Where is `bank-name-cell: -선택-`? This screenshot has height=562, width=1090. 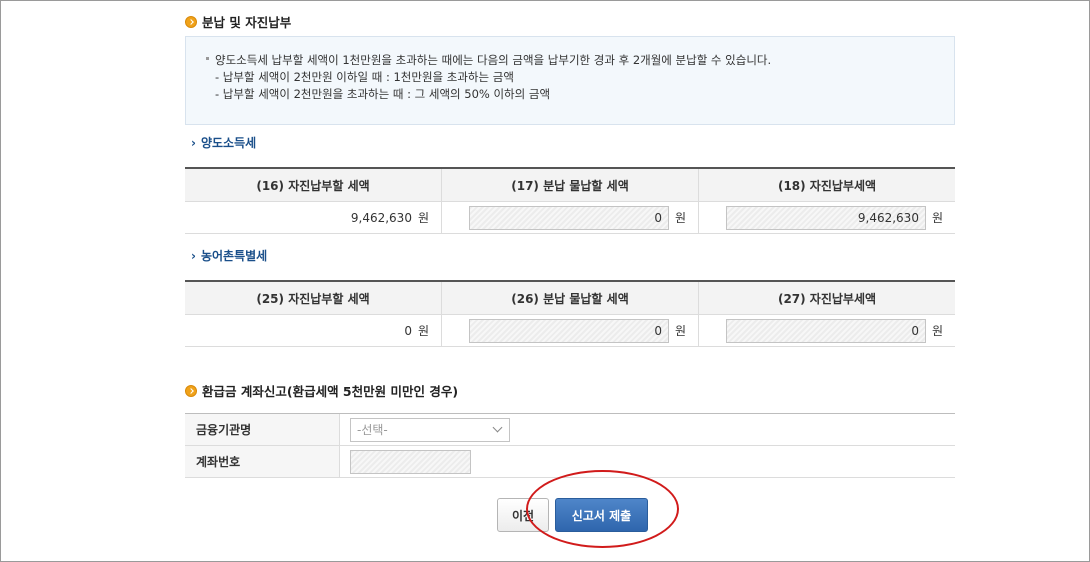 bank-name-cell: -선택- is located at coordinates (647, 429).